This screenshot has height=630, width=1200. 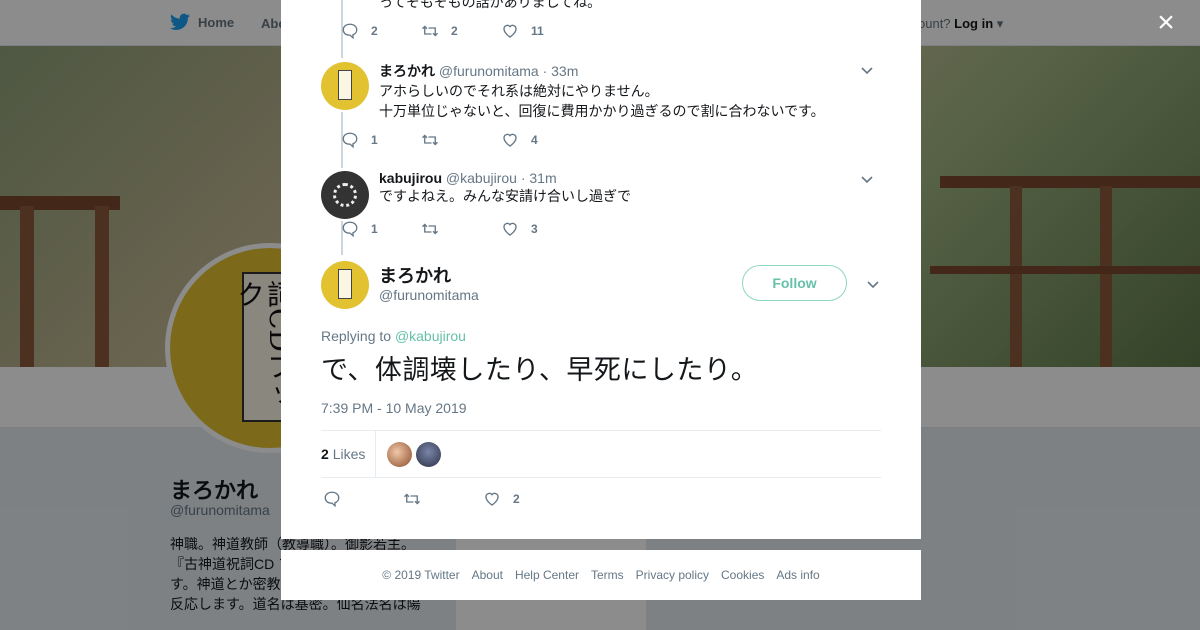 I want to click on footer-link-ads-info: Ads info, so click(x=797, y=575).